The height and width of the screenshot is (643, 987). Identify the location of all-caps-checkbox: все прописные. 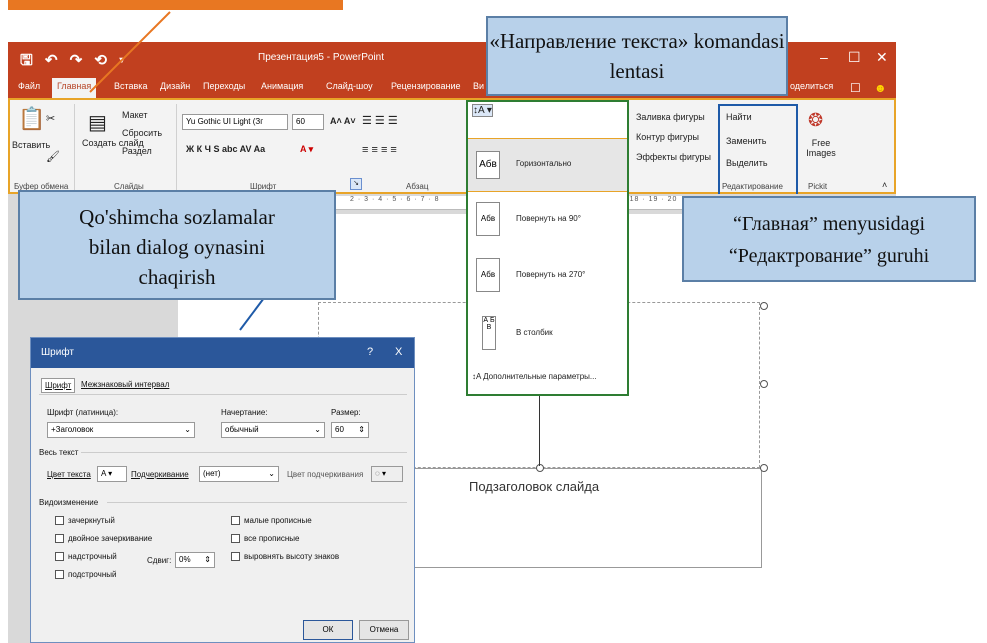
(265, 539).